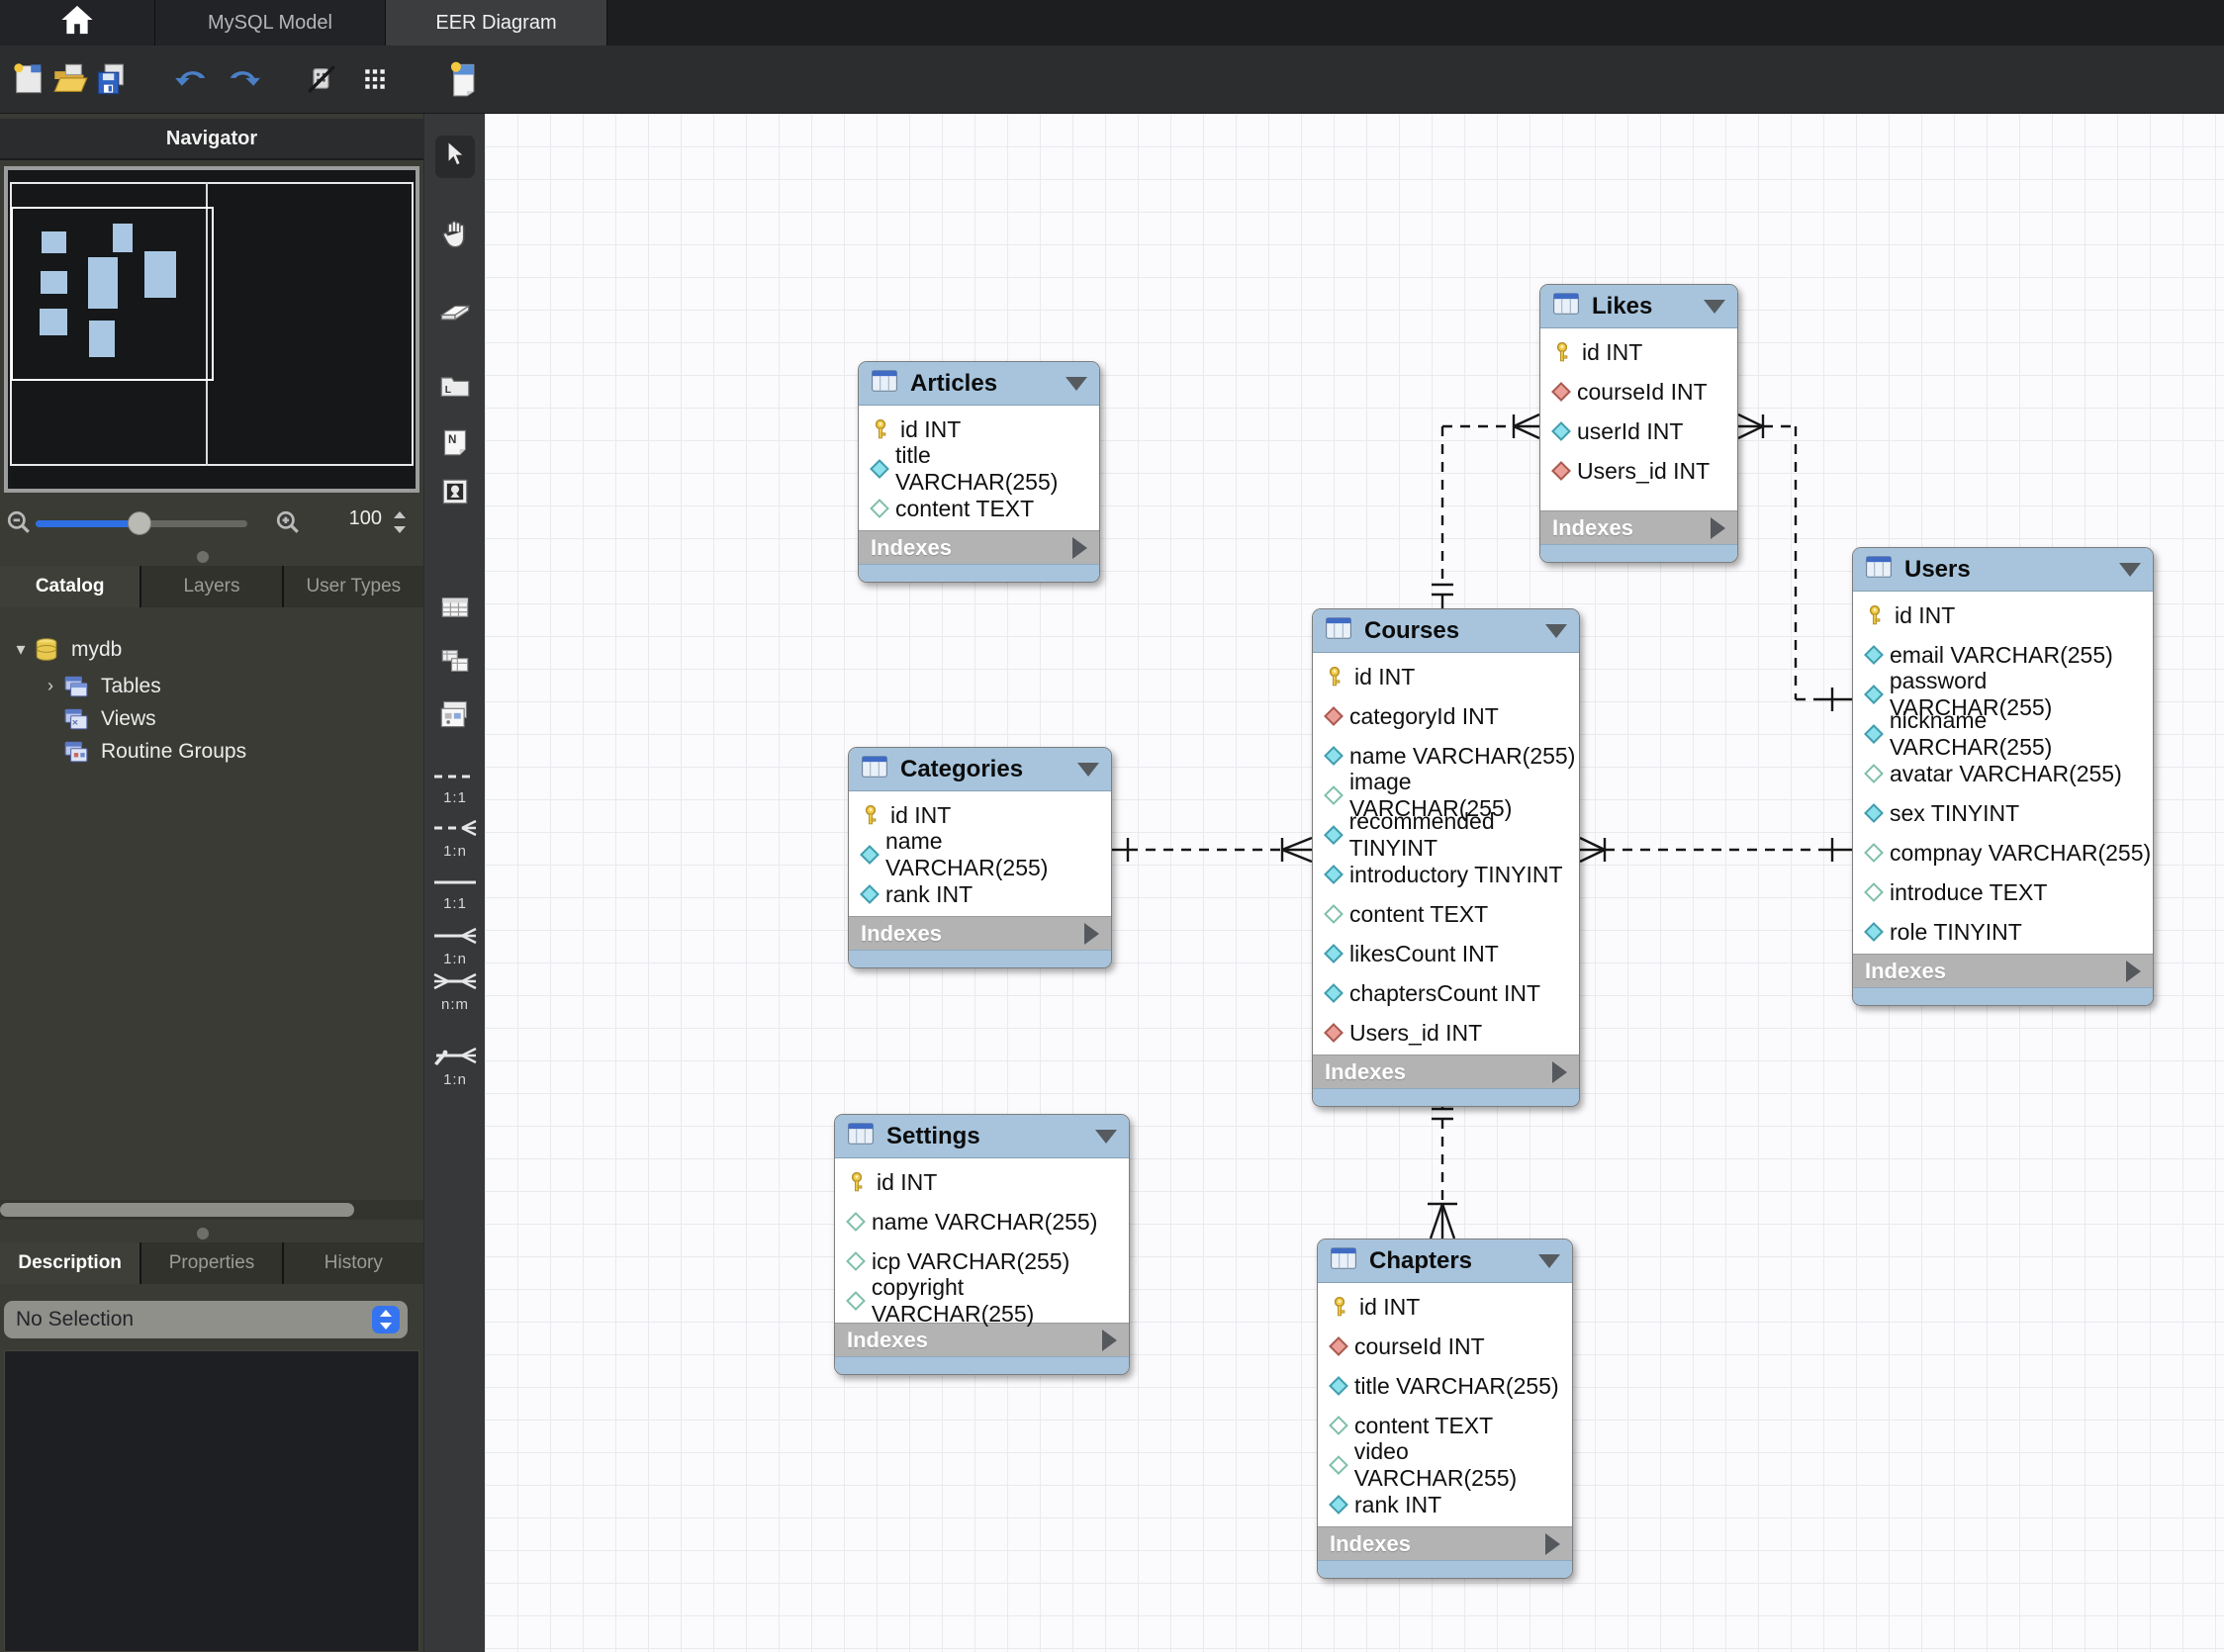  Describe the element at coordinates (1446, 834) in the screenshot. I see `column-row: recommended TINYINT` at that location.